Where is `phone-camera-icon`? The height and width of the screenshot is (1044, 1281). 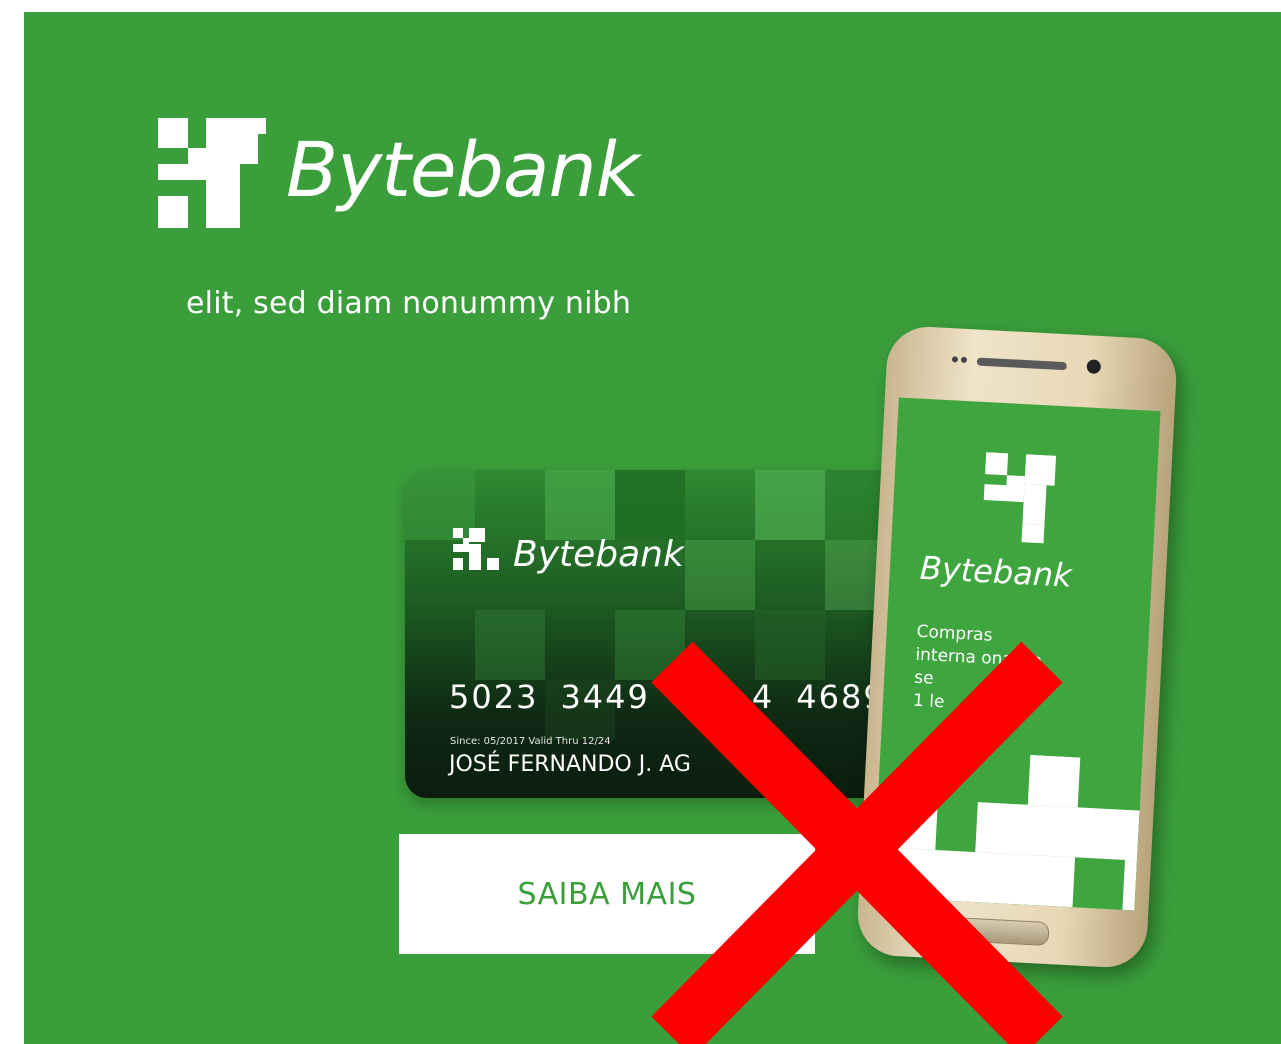
phone-camera-icon is located at coordinates (1094, 366).